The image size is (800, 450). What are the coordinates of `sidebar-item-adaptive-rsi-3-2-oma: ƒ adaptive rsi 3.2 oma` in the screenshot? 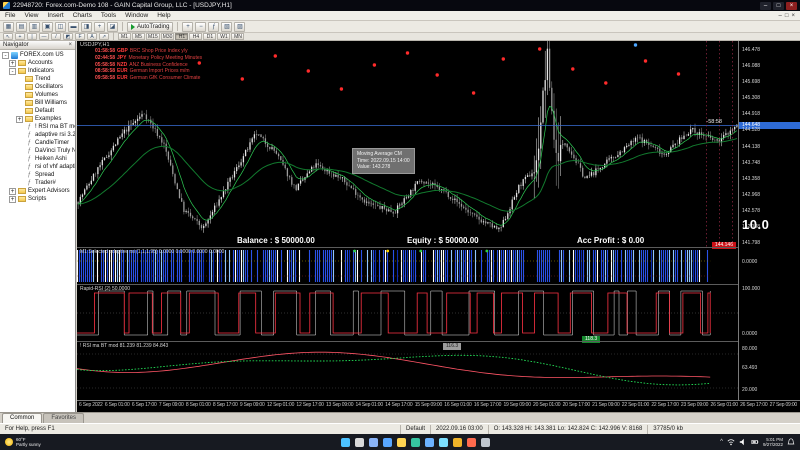 It's located at (37, 135).